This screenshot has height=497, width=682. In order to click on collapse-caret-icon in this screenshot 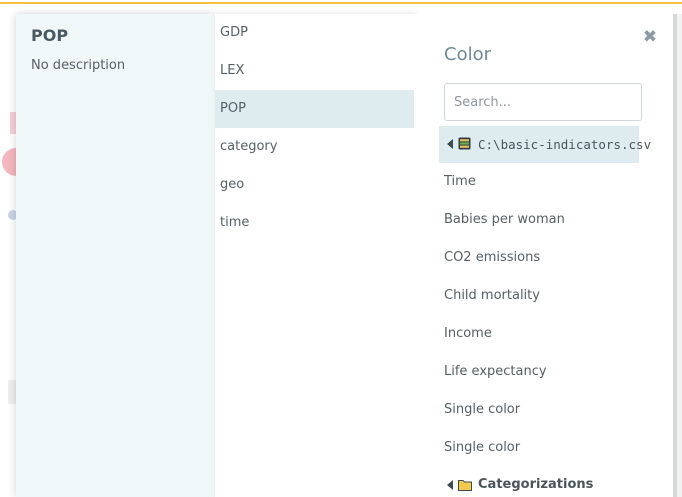, I will do `click(450, 144)`.